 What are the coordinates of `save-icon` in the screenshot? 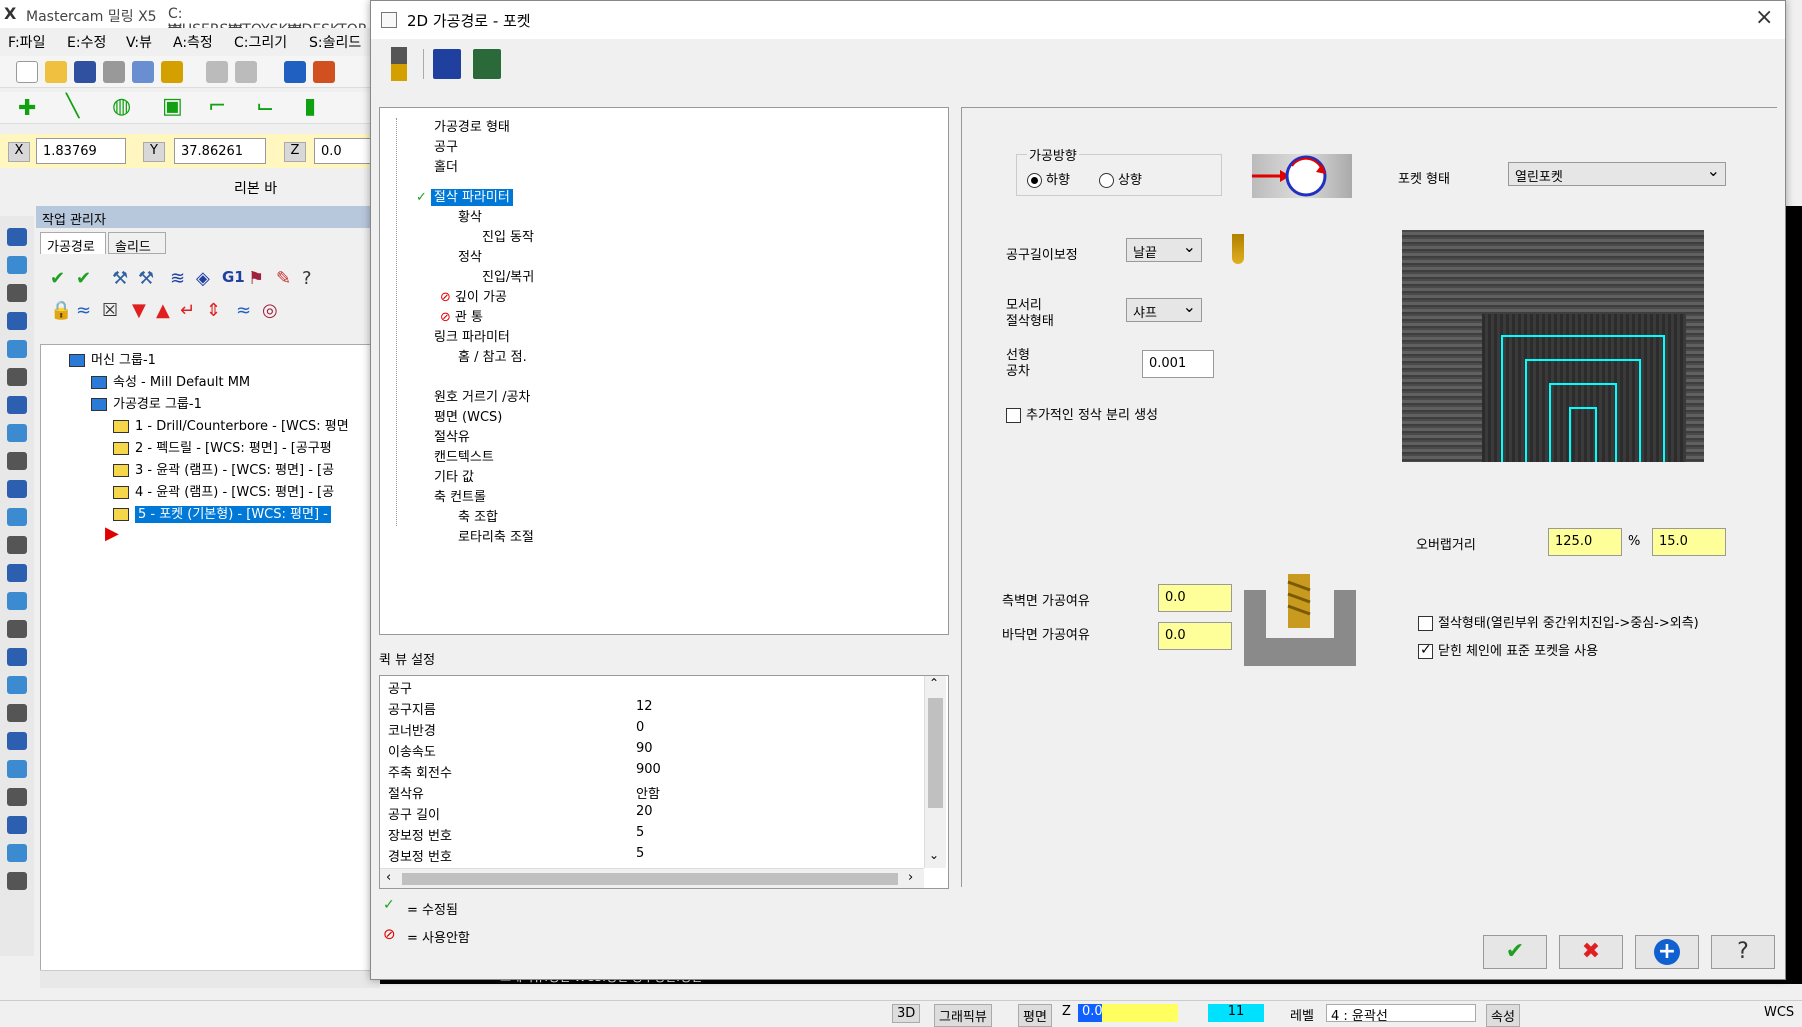 It's located at (85, 72).